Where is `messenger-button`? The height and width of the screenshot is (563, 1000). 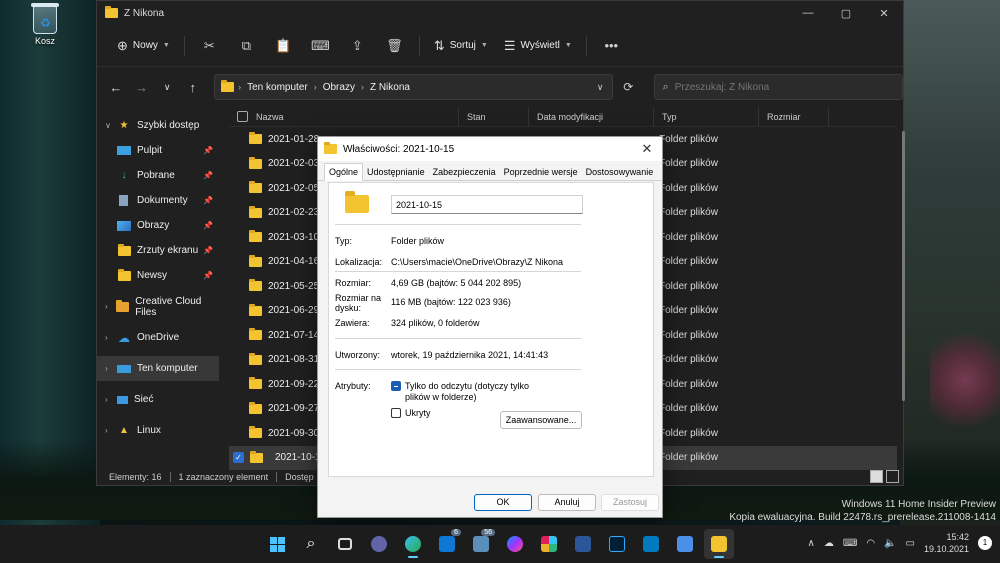 messenger-button is located at coordinates (515, 544).